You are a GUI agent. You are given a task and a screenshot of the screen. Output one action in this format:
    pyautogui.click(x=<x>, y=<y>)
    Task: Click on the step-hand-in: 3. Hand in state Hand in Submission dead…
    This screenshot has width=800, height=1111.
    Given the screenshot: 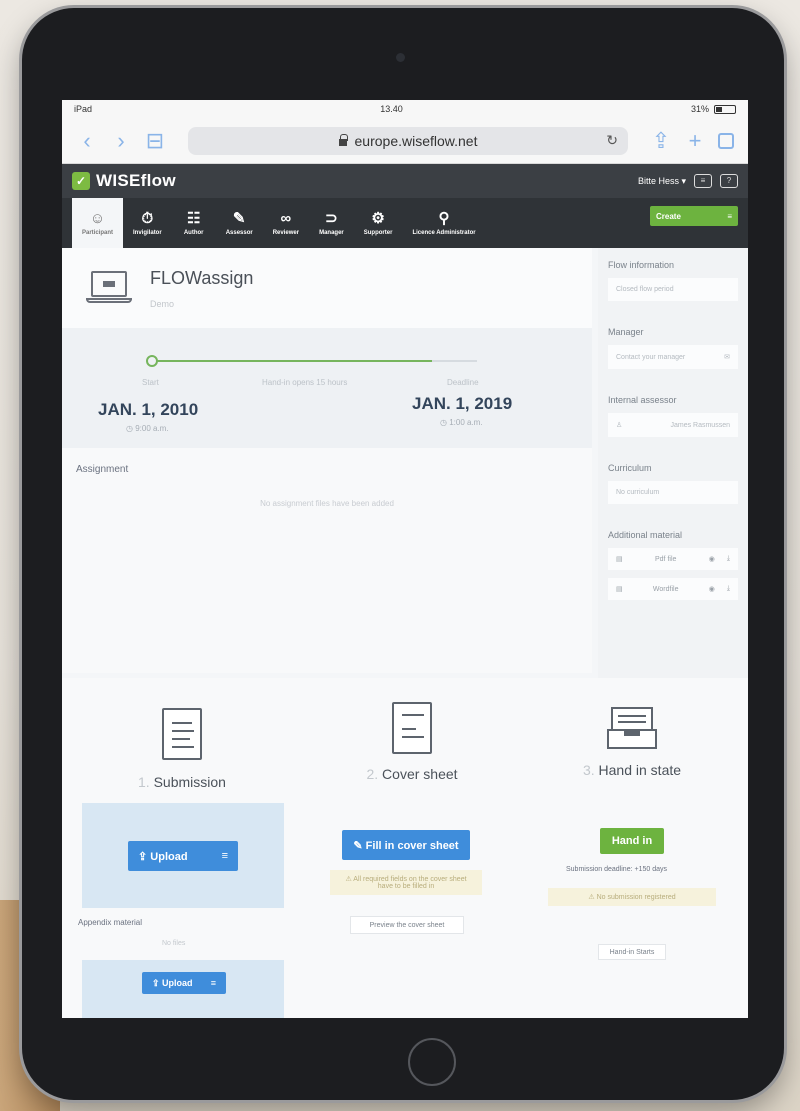 What is the action you would take?
    pyautogui.click(x=632, y=848)
    